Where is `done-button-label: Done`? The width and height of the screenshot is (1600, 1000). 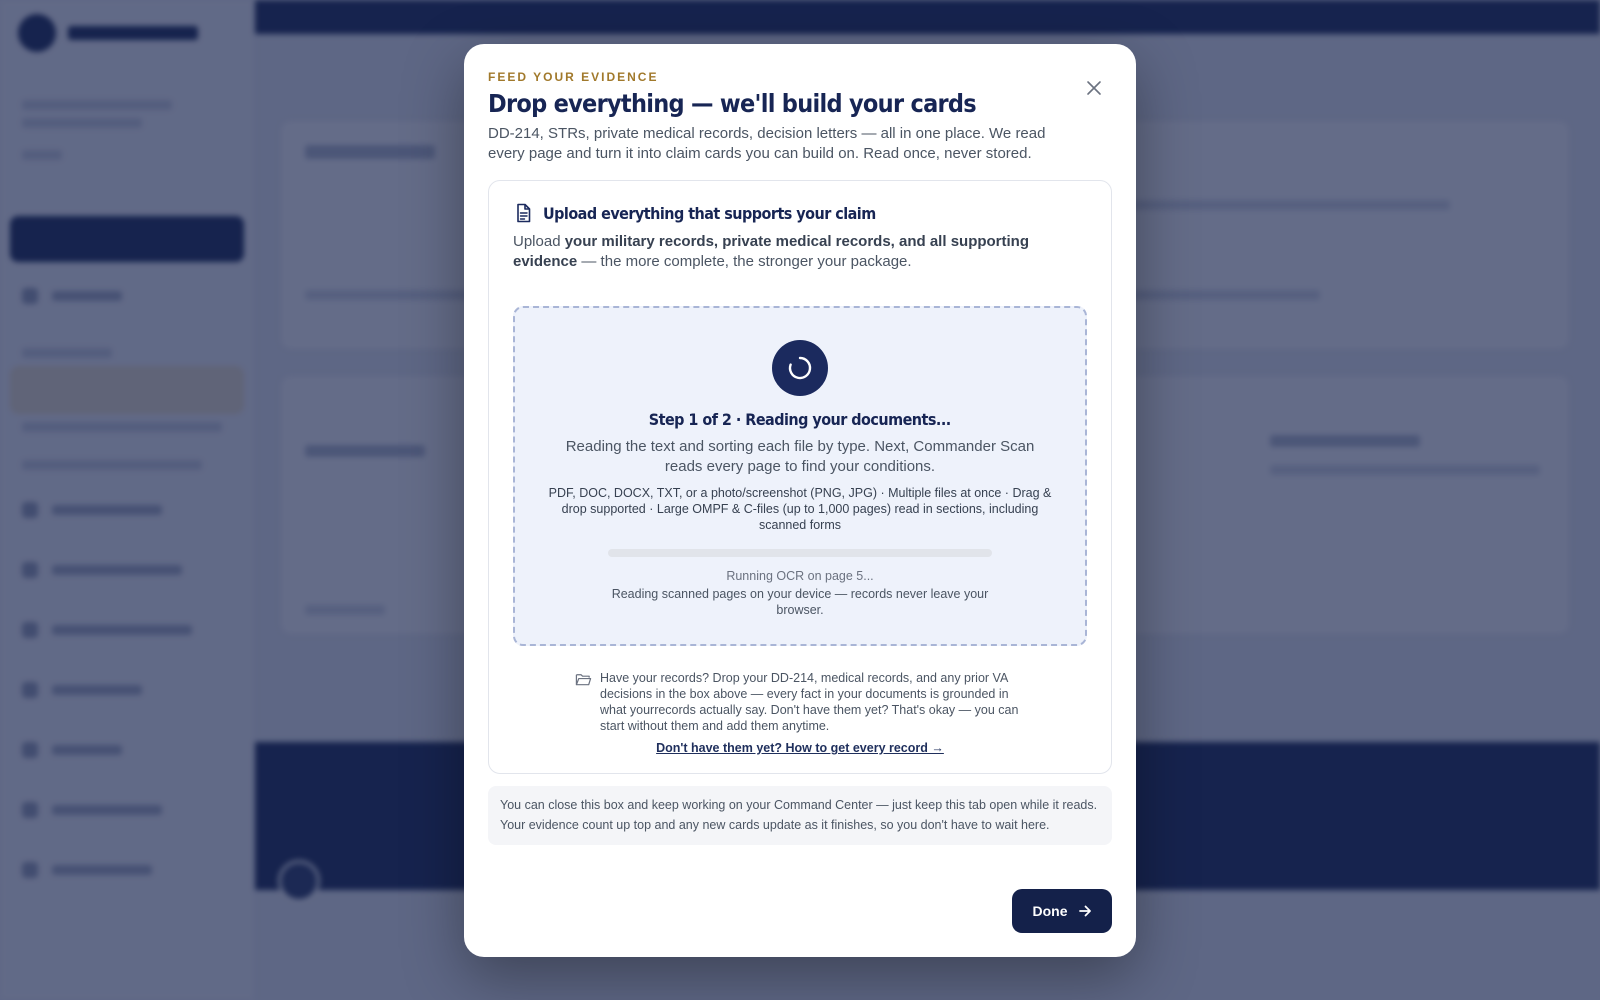
done-button-label: Done is located at coordinates (1050, 911).